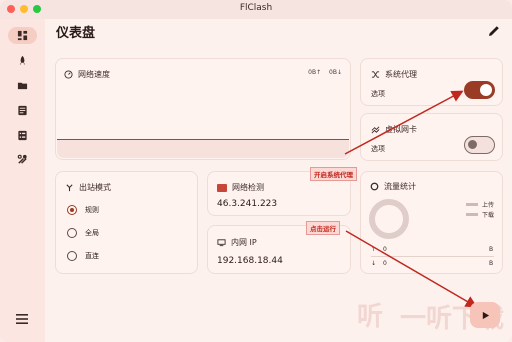  What do you see at coordinates (378, 149) in the screenshot?
I see `virtual-nic-options: 选项` at bounding box center [378, 149].